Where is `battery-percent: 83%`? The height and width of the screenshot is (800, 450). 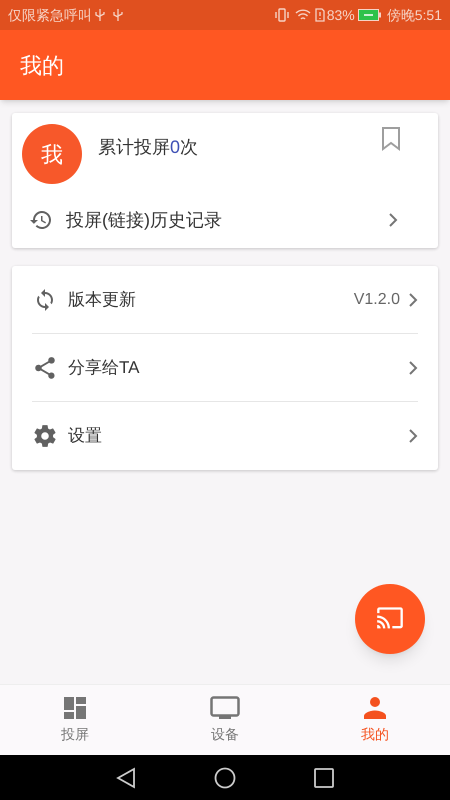 battery-percent: 83% is located at coordinates (340, 15).